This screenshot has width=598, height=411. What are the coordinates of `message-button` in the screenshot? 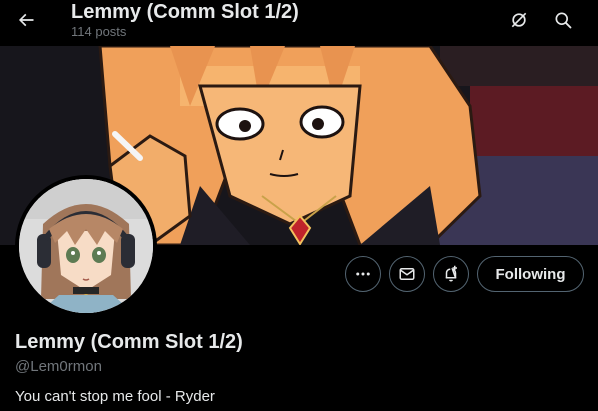 It's located at (407, 274).